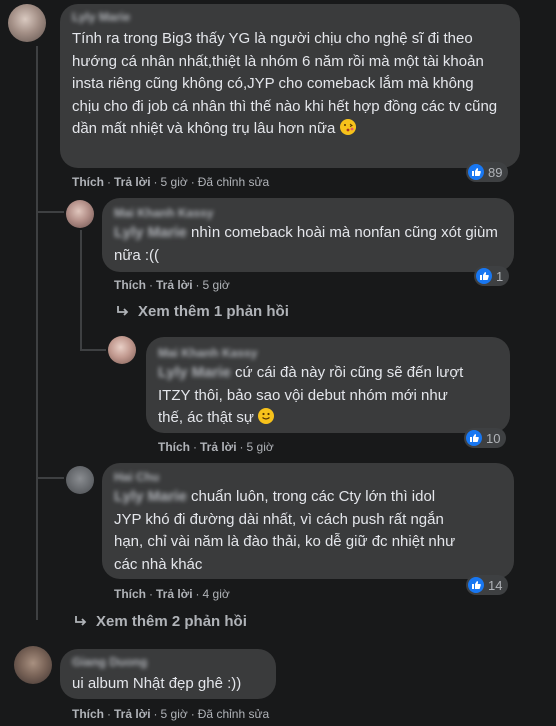 This screenshot has width=556, height=726. I want to click on timestamp: 4 giờ, so click(216, 594).